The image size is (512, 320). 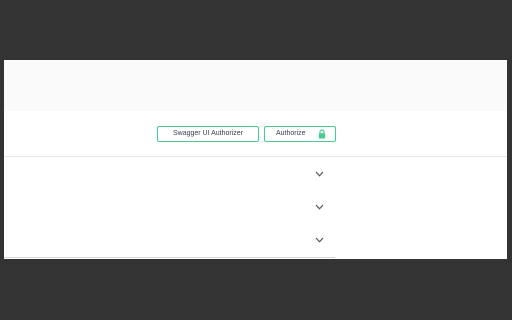 What do you see at coordinates (322, 134) in the screenshot?
I see `lock-icon` at bounding box center [322, 134].